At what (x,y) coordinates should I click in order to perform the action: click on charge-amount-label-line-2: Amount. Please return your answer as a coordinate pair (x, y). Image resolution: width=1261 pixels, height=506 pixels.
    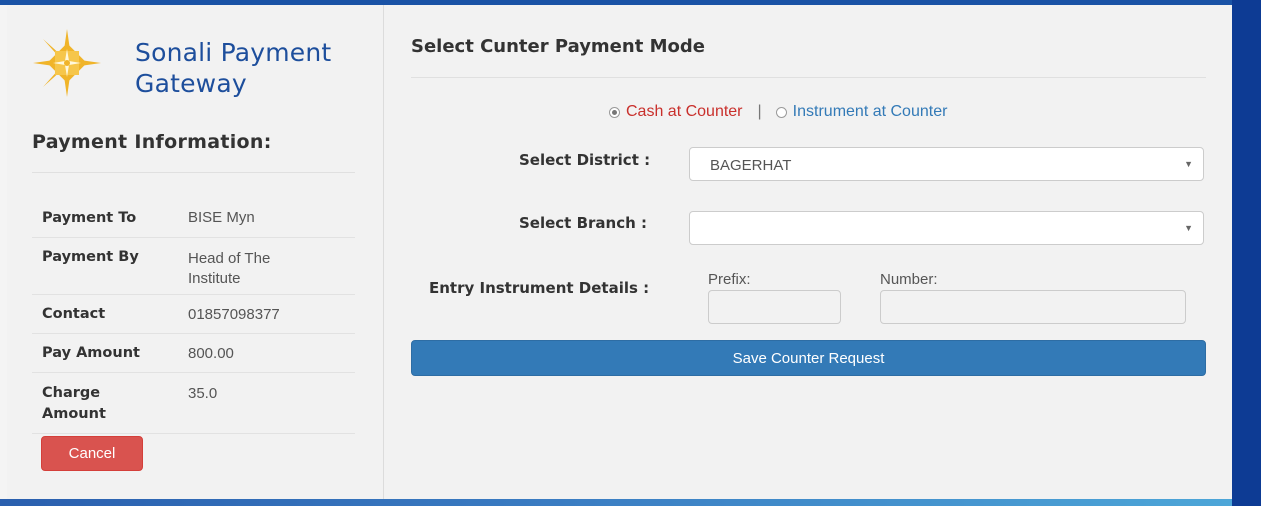
    Looking at the image, I should click on (74, 414).